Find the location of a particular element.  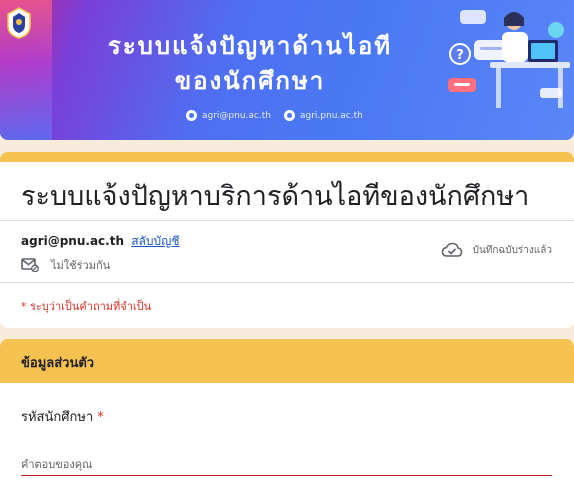

draft-saved-text: บันทึกฉบับร่างแล้ว is located at coordinates (512, 250).